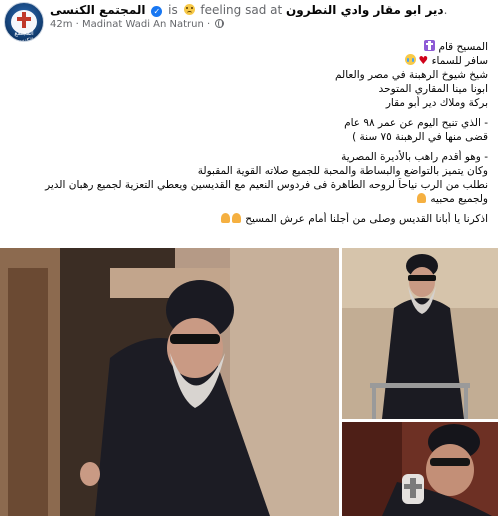 The image size is (498, 516). I want to click on location-suffix: ., so click(445, 10).